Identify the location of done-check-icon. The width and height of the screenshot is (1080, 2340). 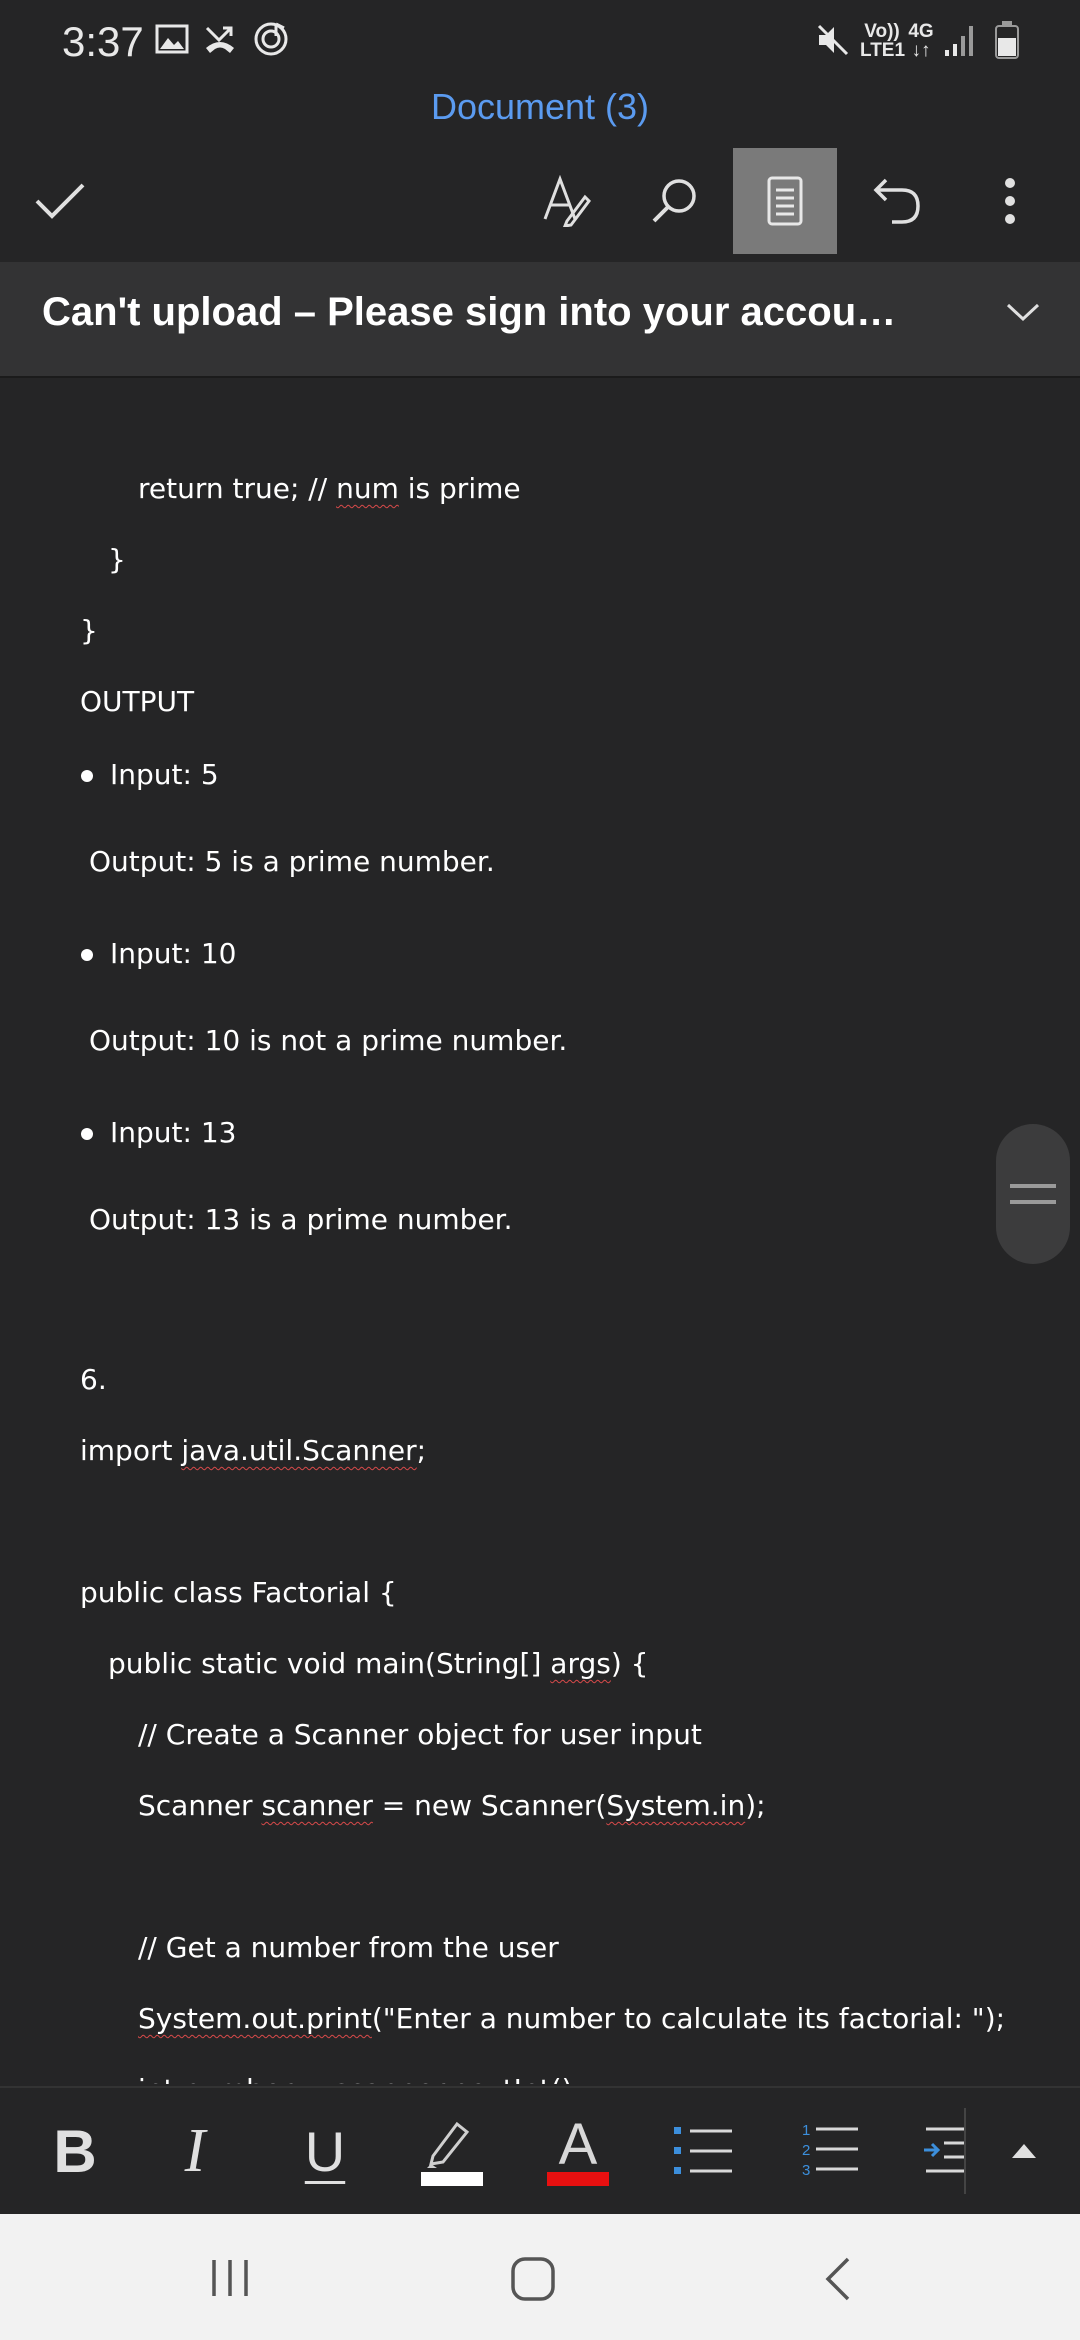
(60, 201).